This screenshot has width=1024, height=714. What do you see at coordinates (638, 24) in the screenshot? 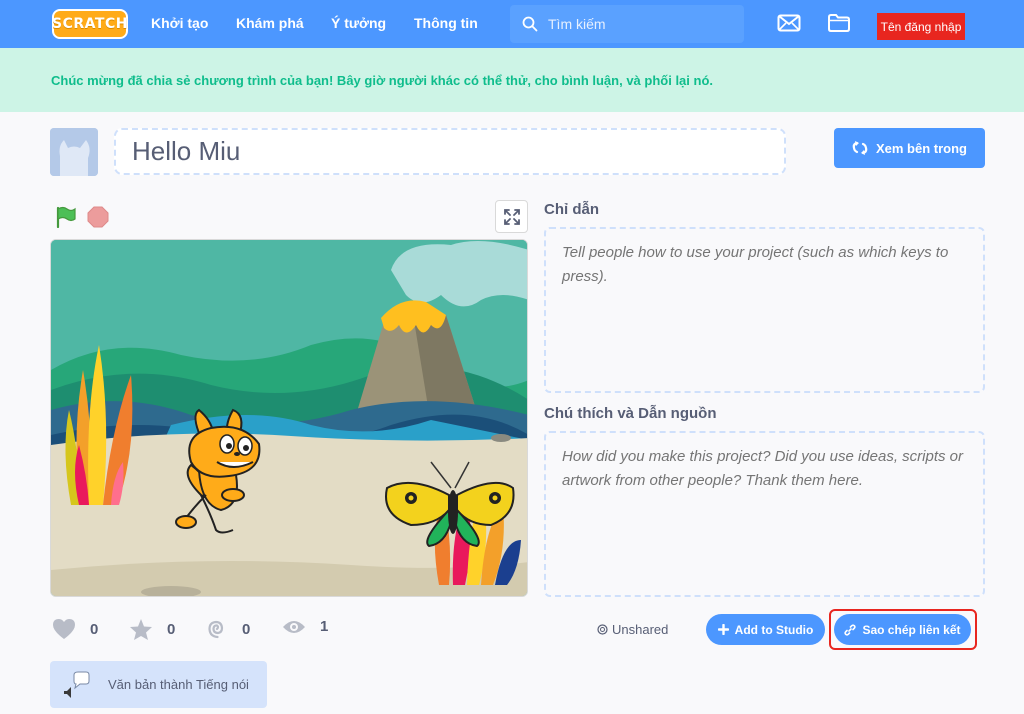
I see `search-input` at bounding box center [638, 24].